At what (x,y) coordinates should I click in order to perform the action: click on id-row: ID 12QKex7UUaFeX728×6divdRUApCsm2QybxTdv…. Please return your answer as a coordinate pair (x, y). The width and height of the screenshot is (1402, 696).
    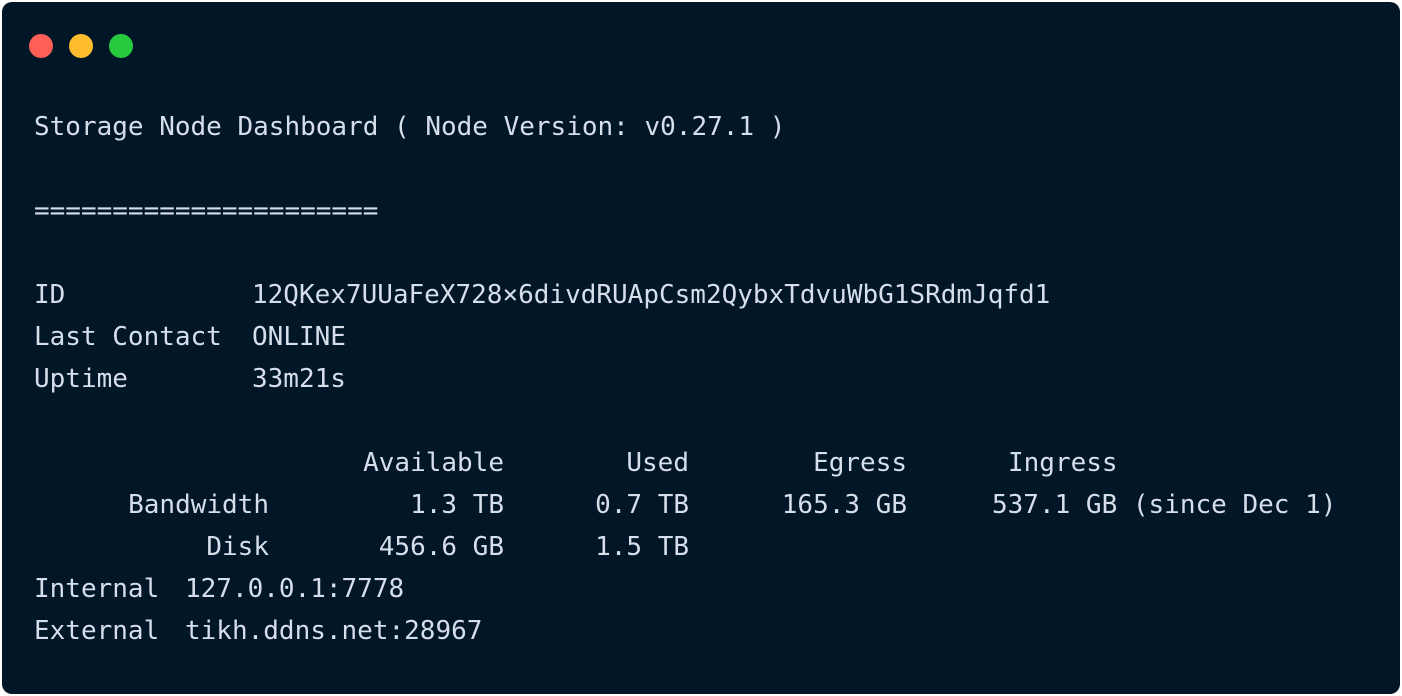
    Looking at the image, I should click on (542, 295).